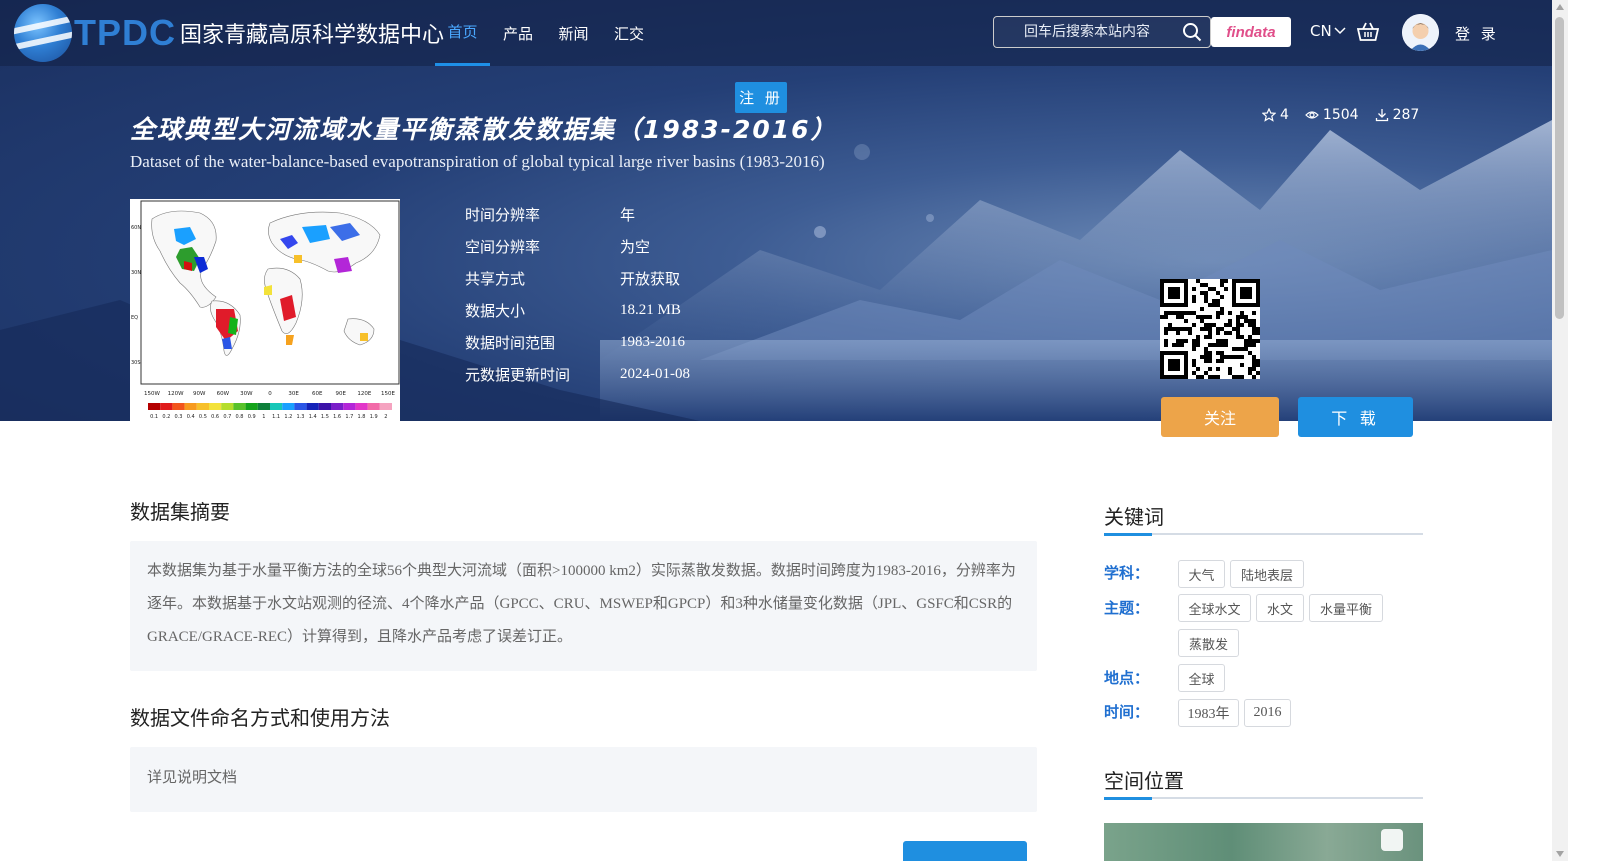  Describe the element at coordinates (1560, 7) in the screenshot. I see `scroll-up-arrow-icon` at that location.